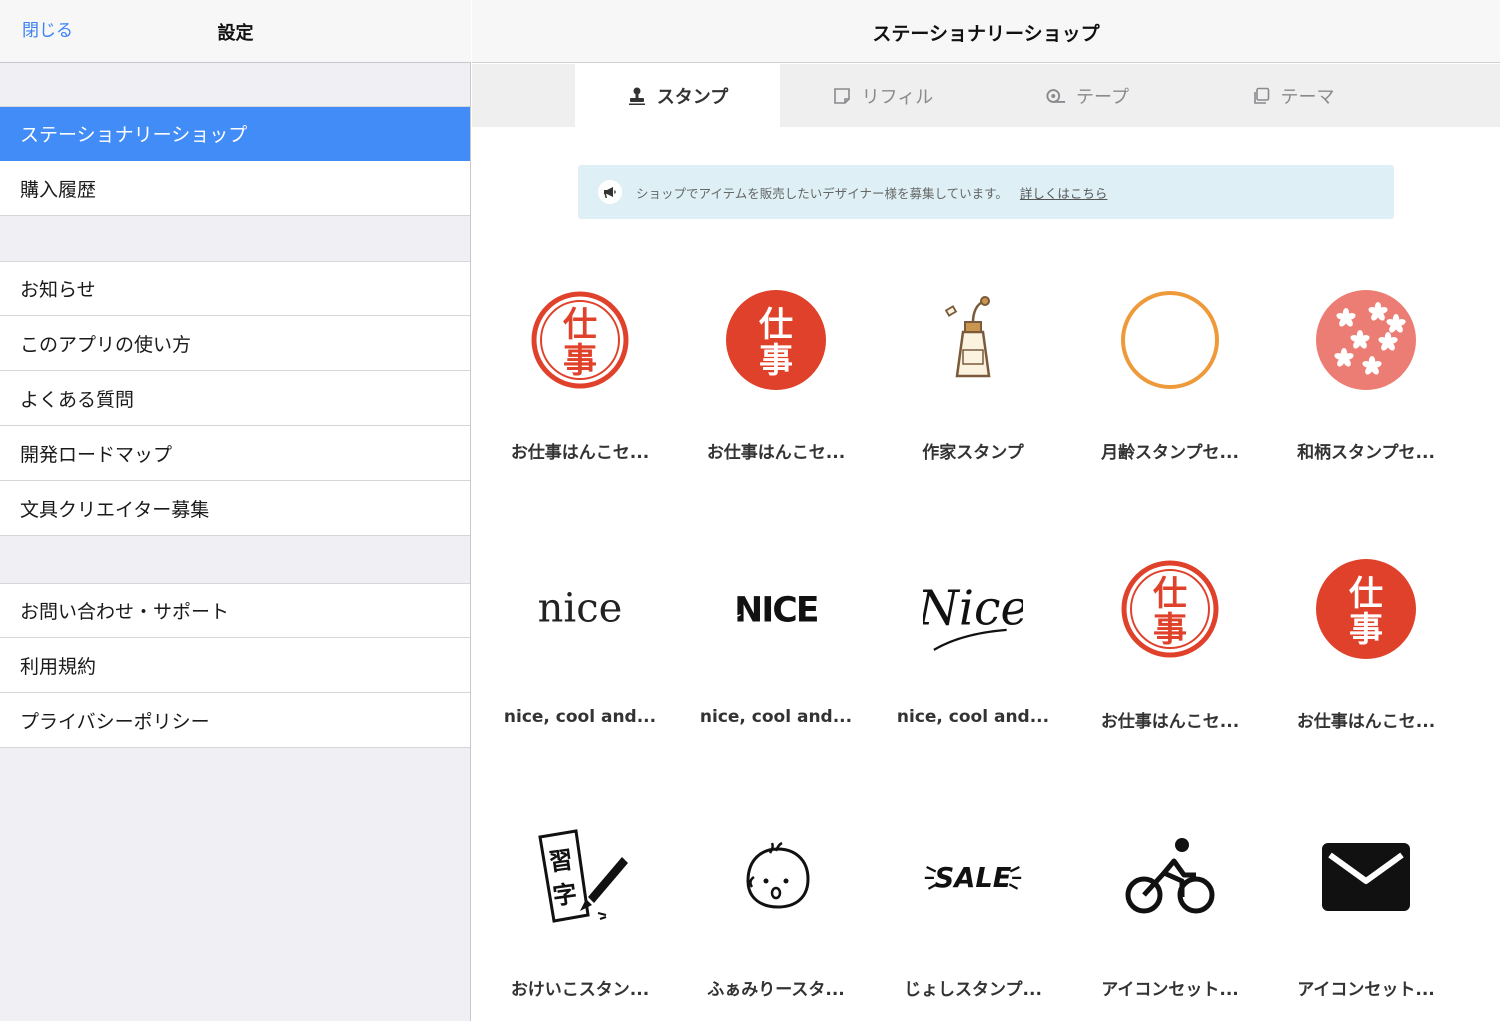  I want to click on sidebar-item-label: よくある質問, so click(77, 399).